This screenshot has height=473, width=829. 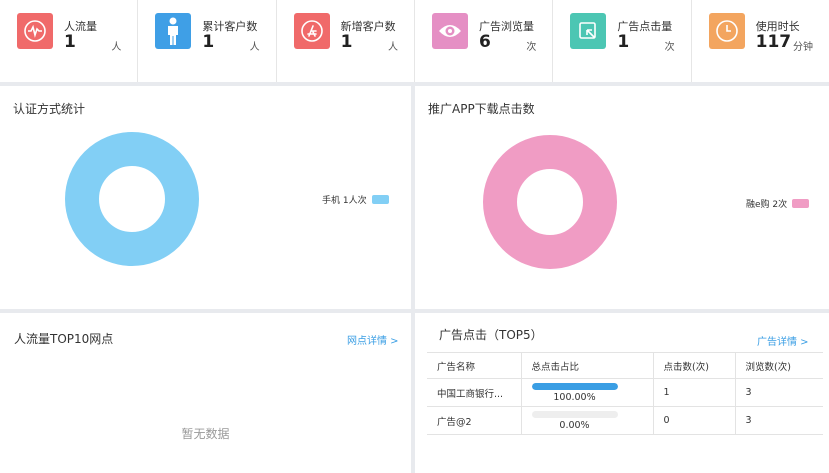 I want to click on app-legend: 融e购 2次, so click(x=778, y=203).